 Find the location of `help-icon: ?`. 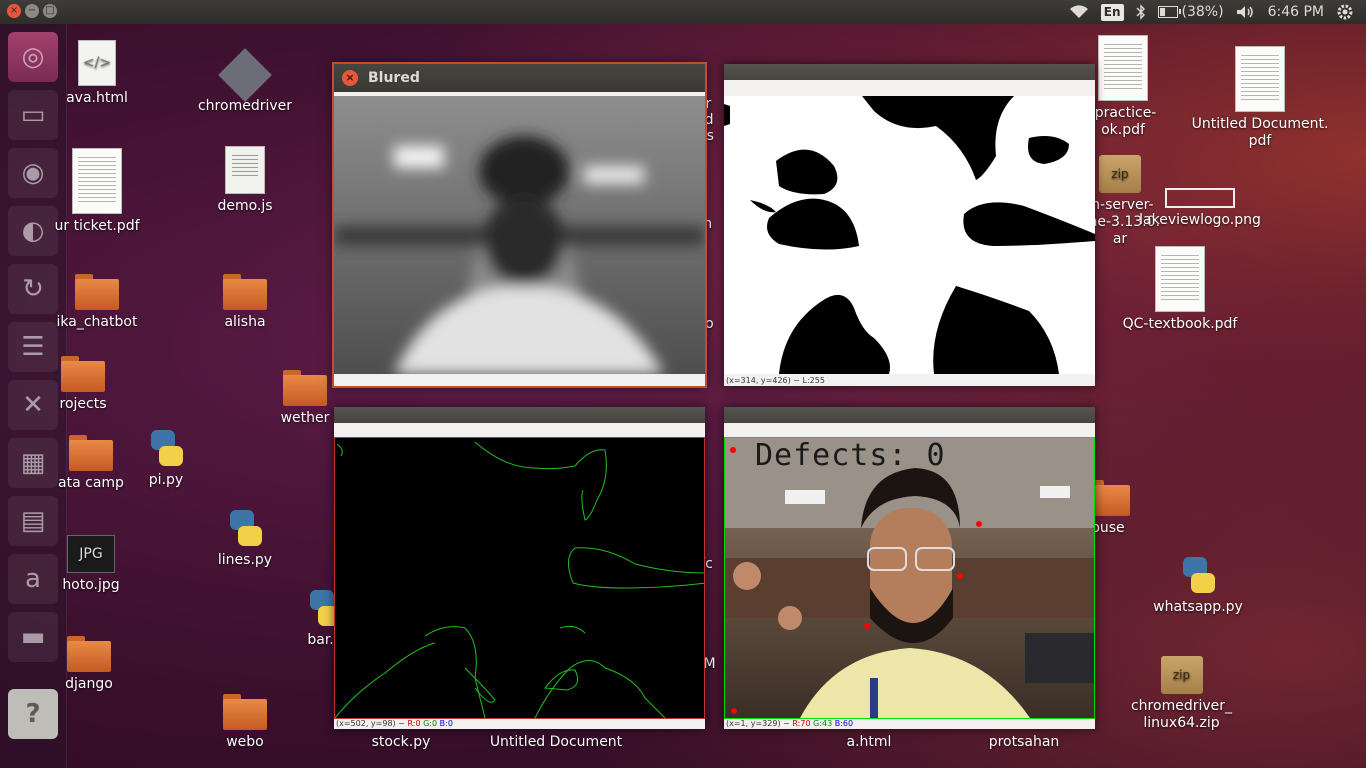

help-icon: ? is located at coordinates (33, 714).